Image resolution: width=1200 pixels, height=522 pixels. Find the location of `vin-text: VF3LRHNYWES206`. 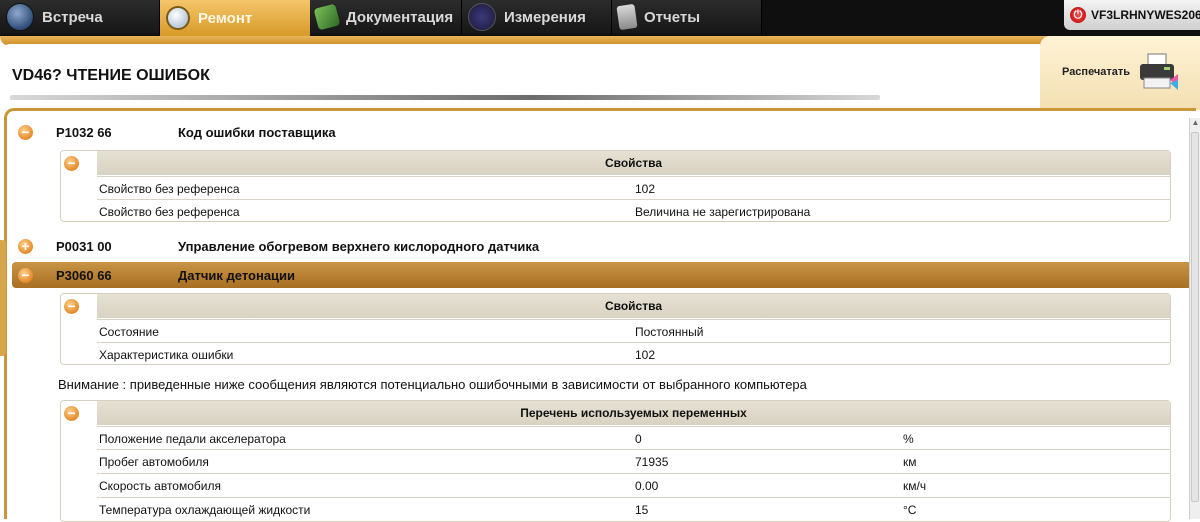

vin-text: VF3LRHNYWES206 is located at coordinates (1145, 15).